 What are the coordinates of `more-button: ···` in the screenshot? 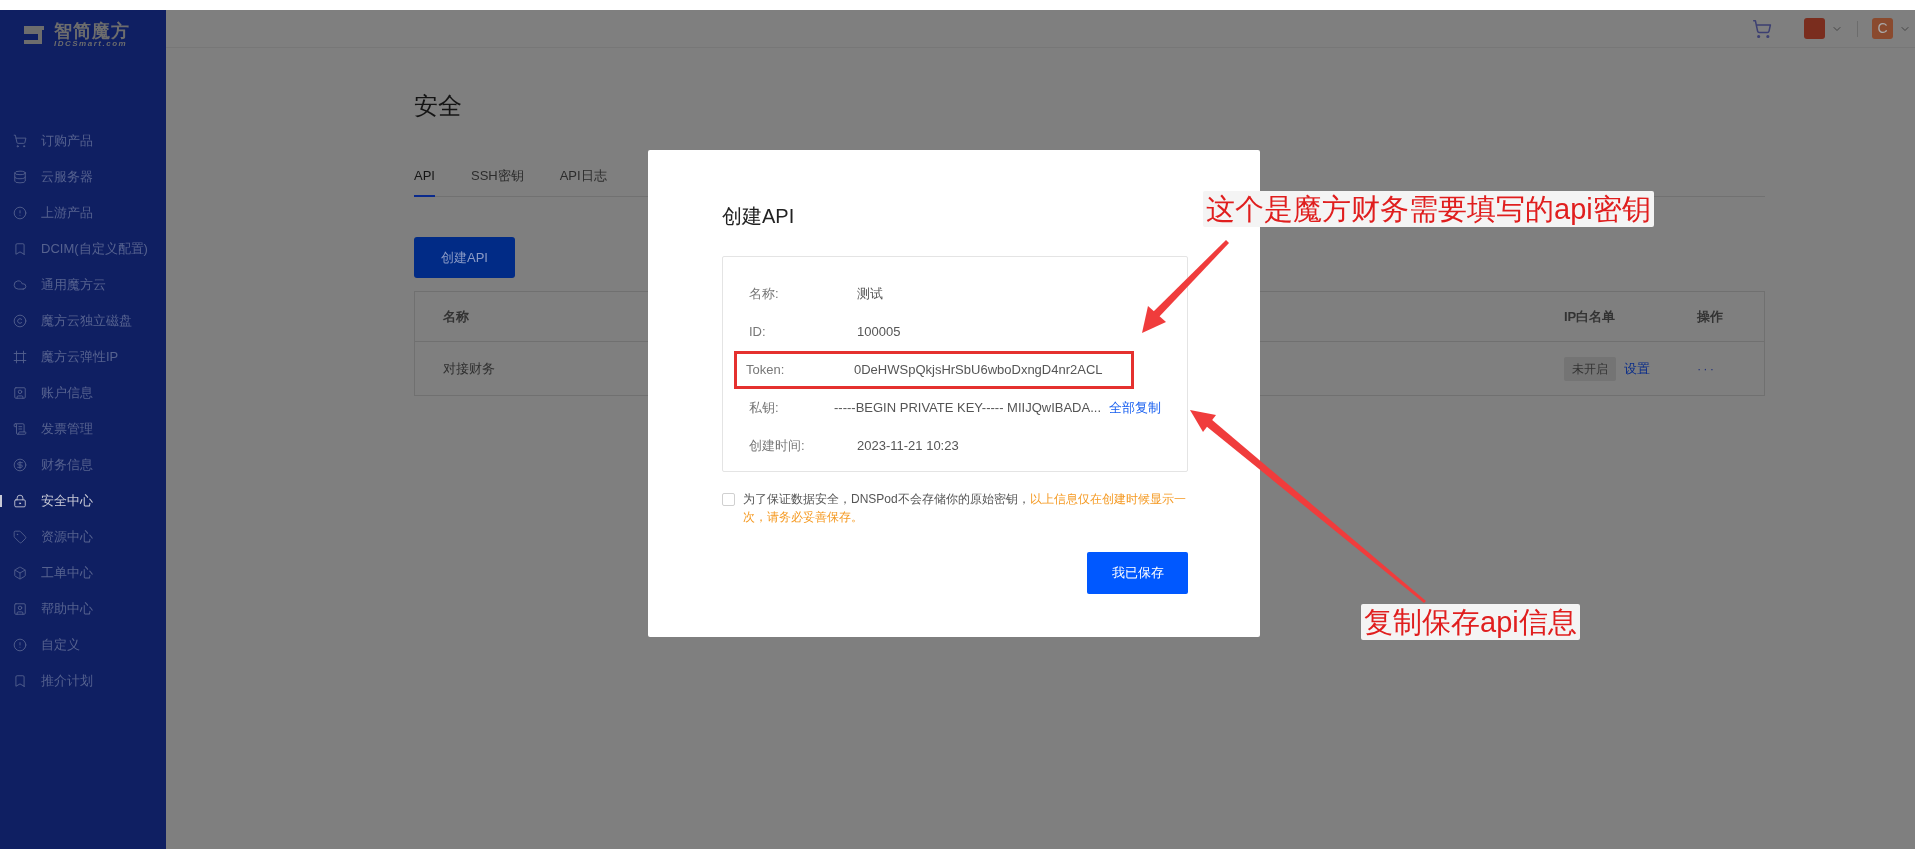 It's located at (1730, 368).